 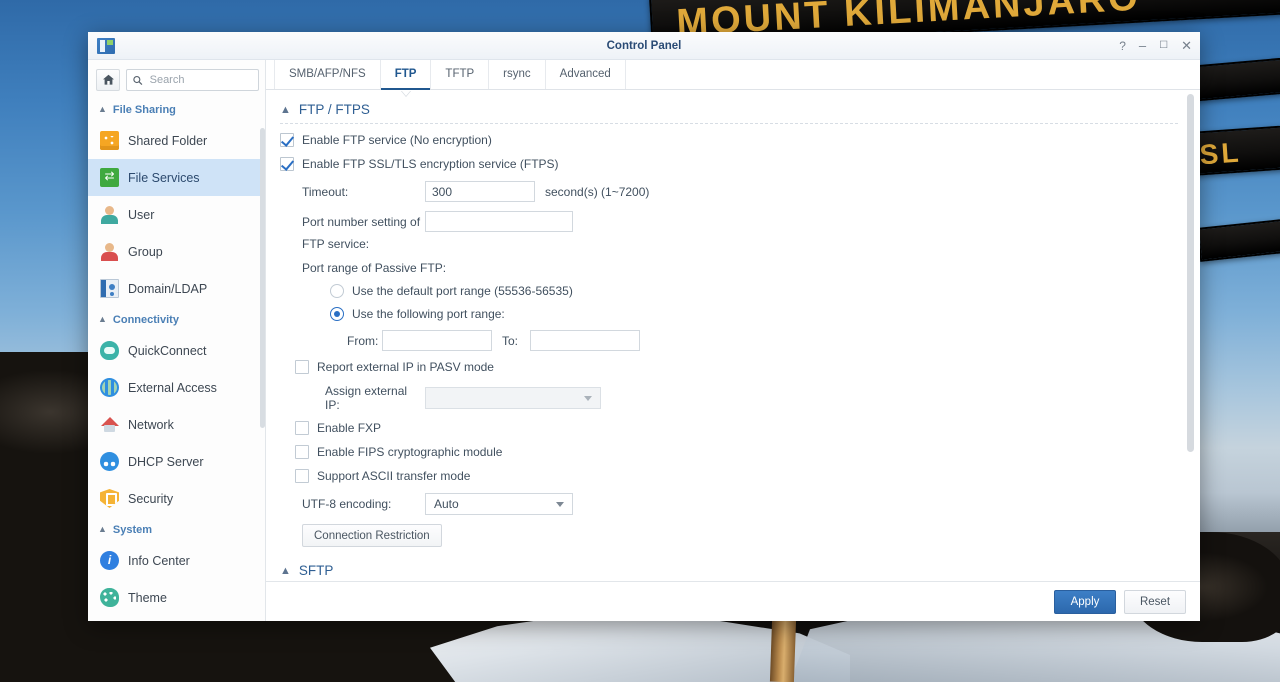 I want to click on sidebar-group-connectivity: ▲ Connectivity, so click(x=176, y=319).